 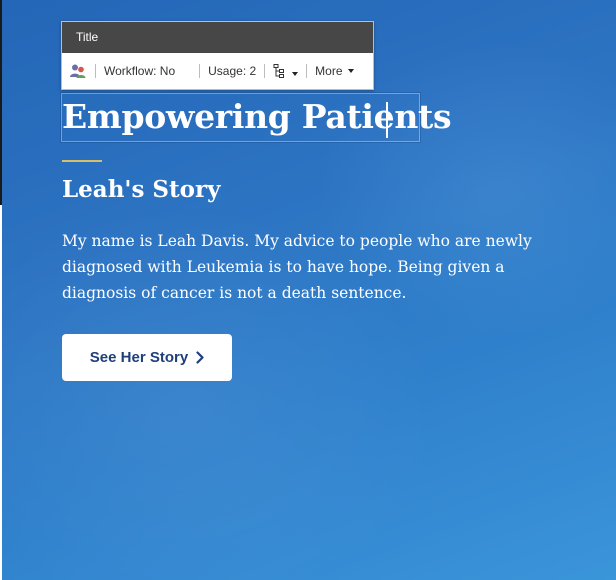 I want to click on page-title: Empowering Patients, so click(x=257, y=116).